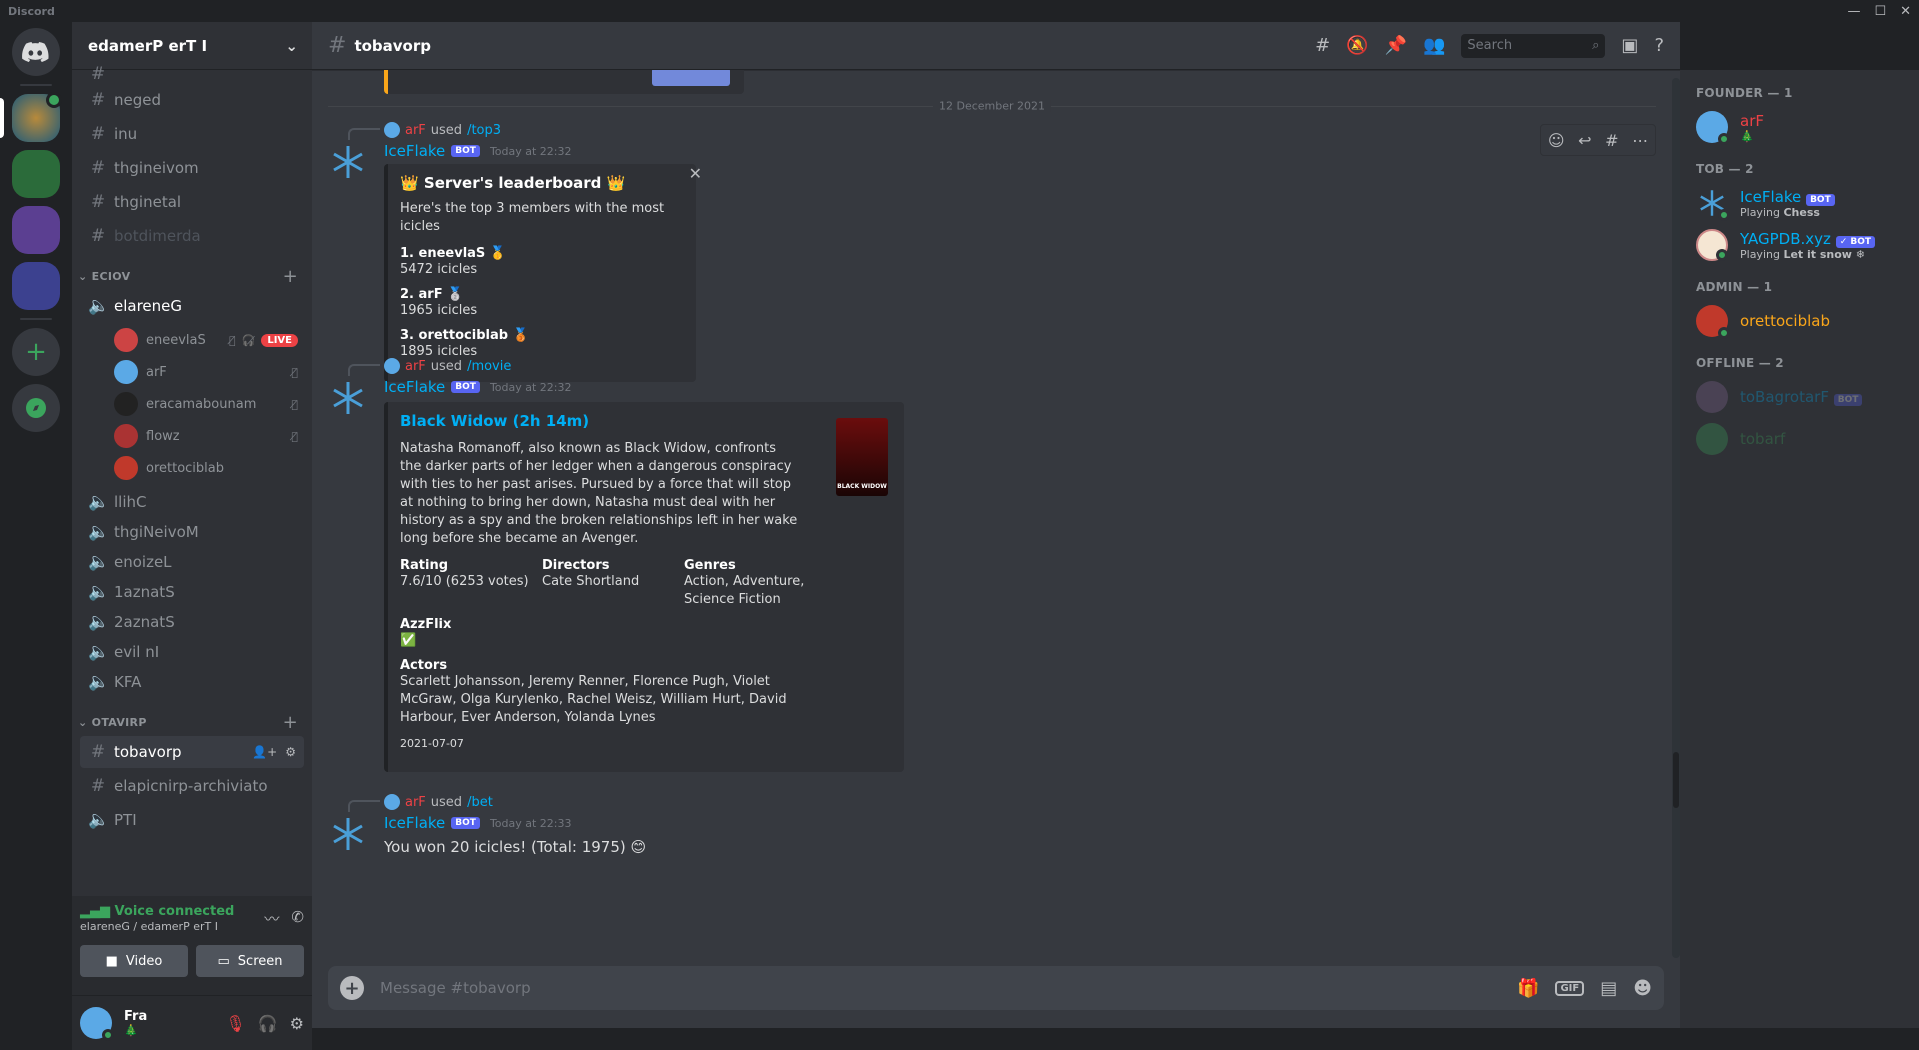 The height and width of the screenshot is (1050, 1919). I want to click on headphones-icon: 🎧, so click(268, 1023).